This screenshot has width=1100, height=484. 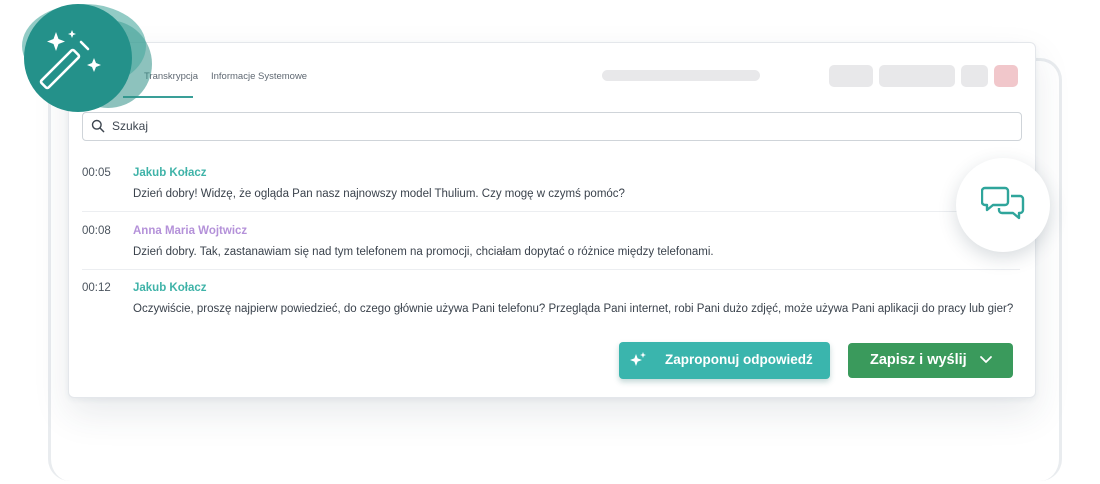 I want to click on chevron-down-icon, so click(x=986, y=360).